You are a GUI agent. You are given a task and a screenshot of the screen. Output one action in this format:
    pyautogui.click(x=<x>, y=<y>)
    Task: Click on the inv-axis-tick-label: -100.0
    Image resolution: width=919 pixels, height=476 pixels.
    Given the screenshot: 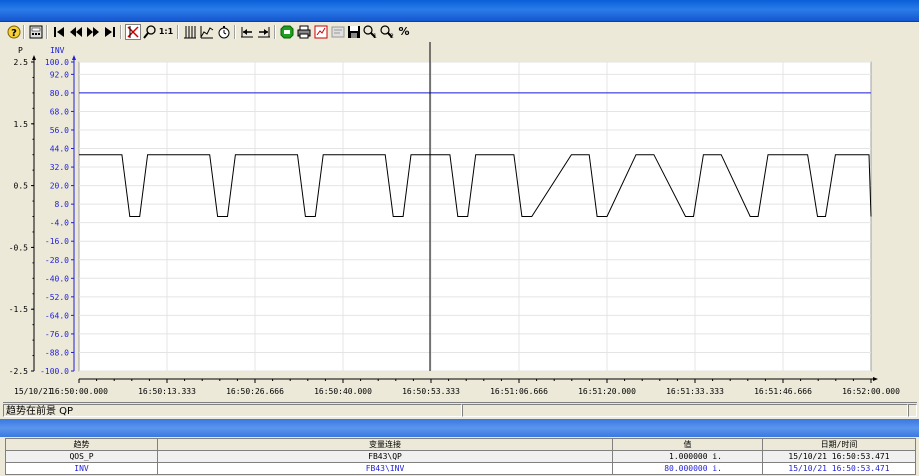 What is the action you would take?
    pyautogui.click(x=54, y=371)
    